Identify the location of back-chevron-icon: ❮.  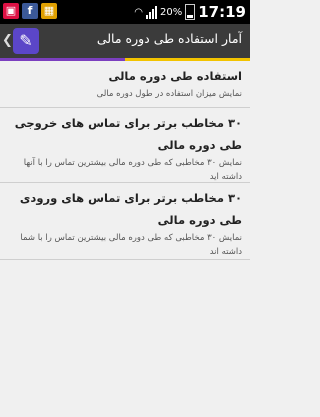
(7, 40).